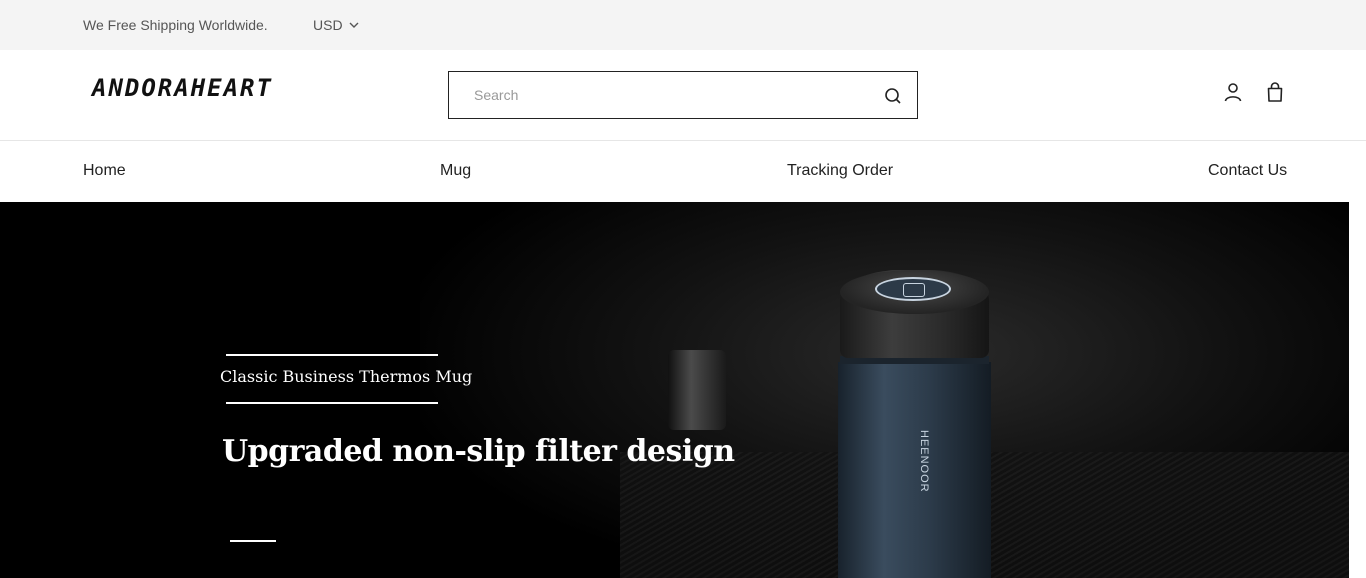 This screenshot has width=1366, height=578. I want to click on mug-badge, so click(913, 289).